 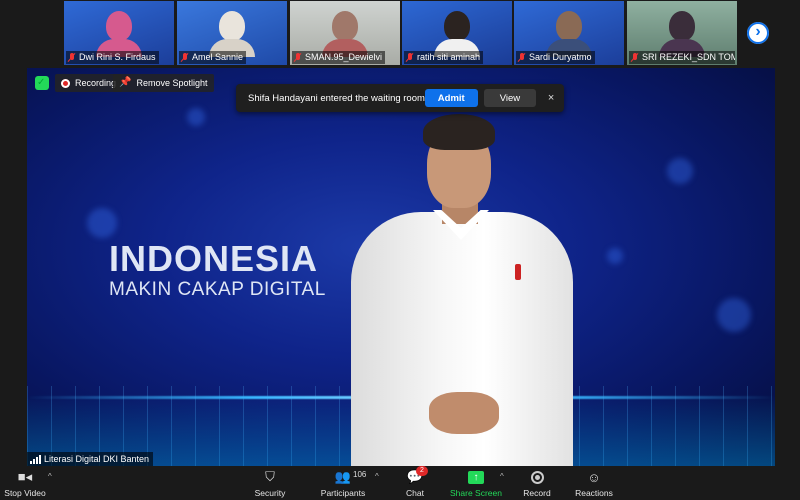 What do you see at coordinates (270, 476) in the screenshot?
I see `shield-icon: ⛉` at bounding box center [270, 476].